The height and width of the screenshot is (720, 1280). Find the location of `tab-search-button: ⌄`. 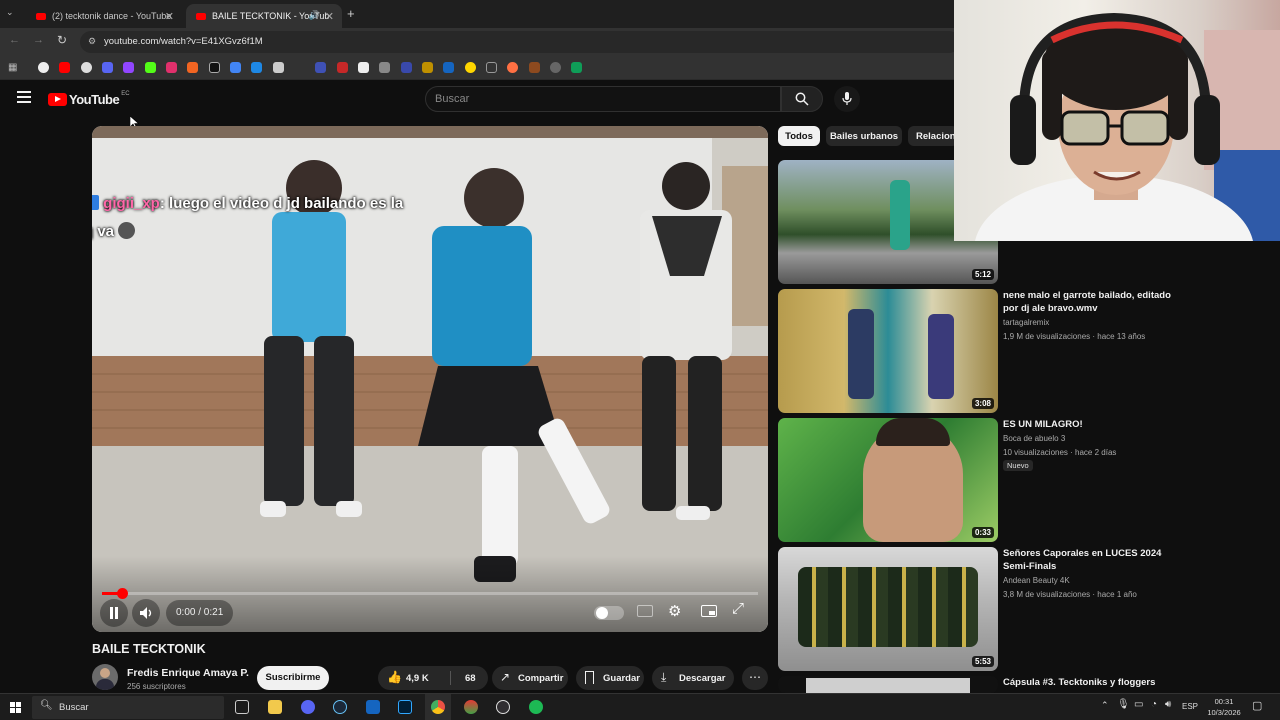

tab-search-button: ⌄ is located at coordinates (13, 14).